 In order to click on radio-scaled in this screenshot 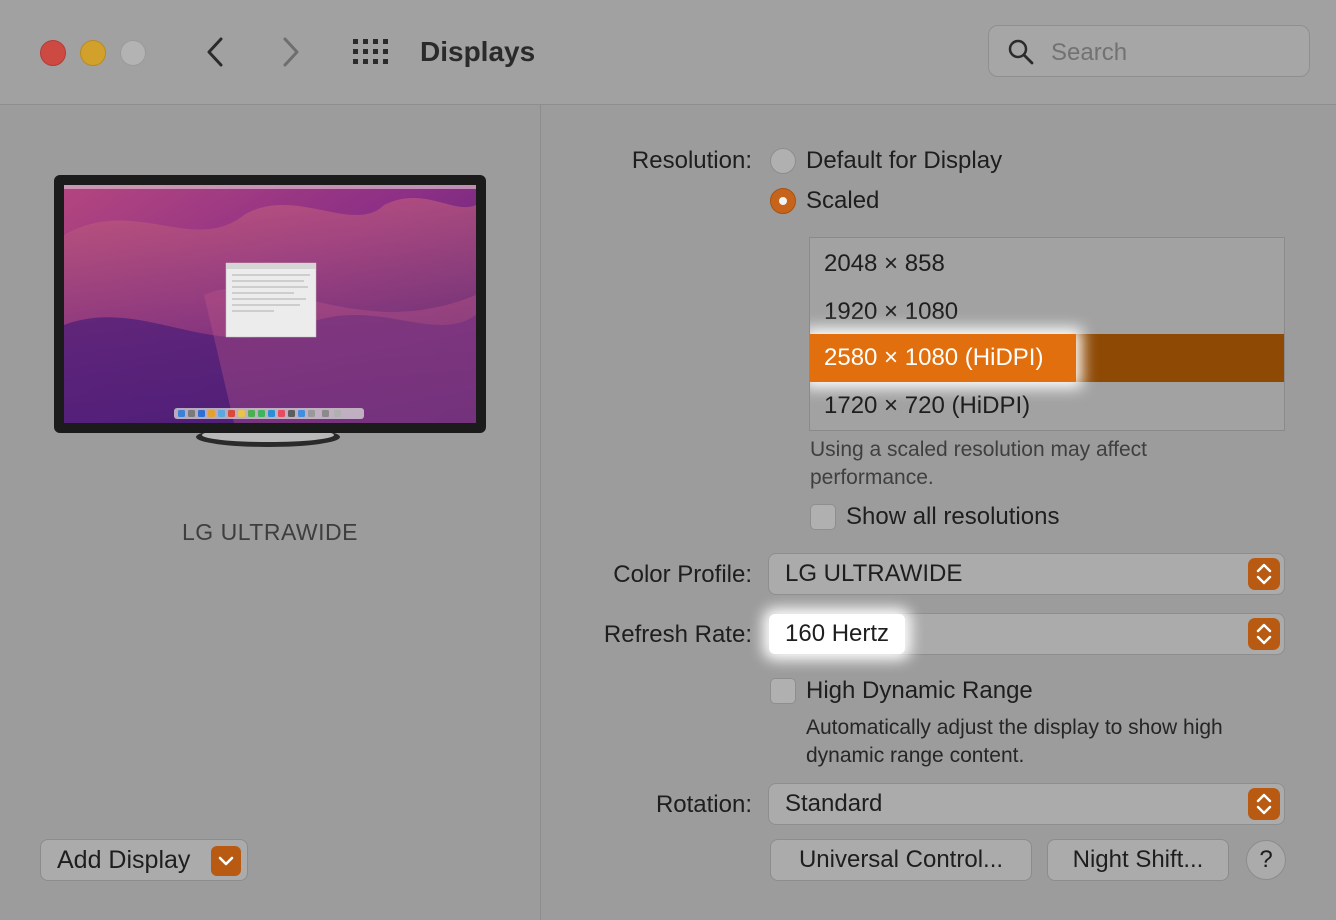, I will do `click(783, 201)`.